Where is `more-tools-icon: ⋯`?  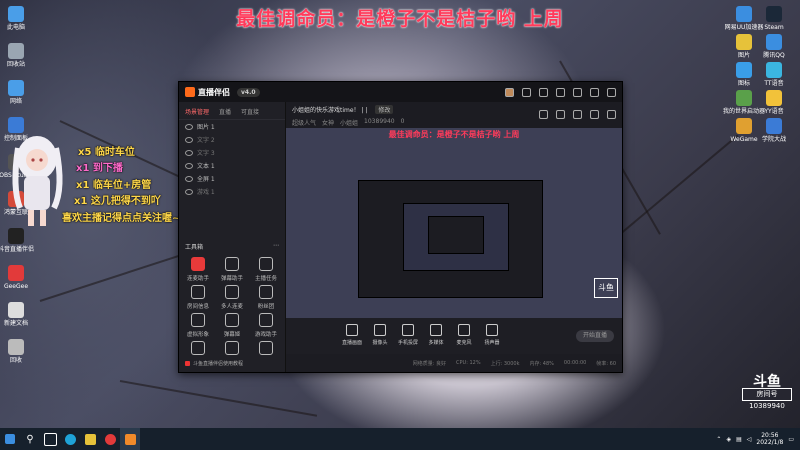 more-tools-icon: ⋯ is located at coordinates (276, 246).